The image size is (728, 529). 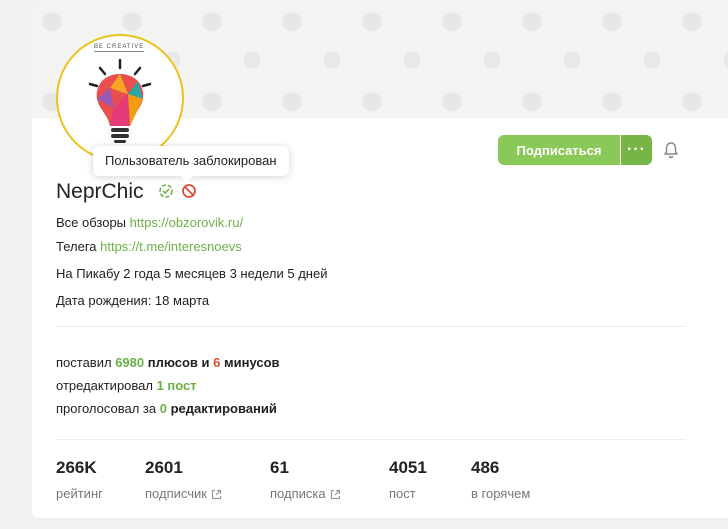 I want to click on counter-rating: 266K рейтинг, so click(x=79, y=479).